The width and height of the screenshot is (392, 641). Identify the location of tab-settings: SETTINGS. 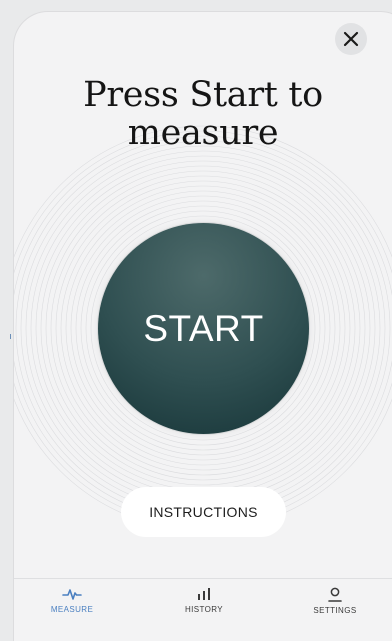
(335, 601).